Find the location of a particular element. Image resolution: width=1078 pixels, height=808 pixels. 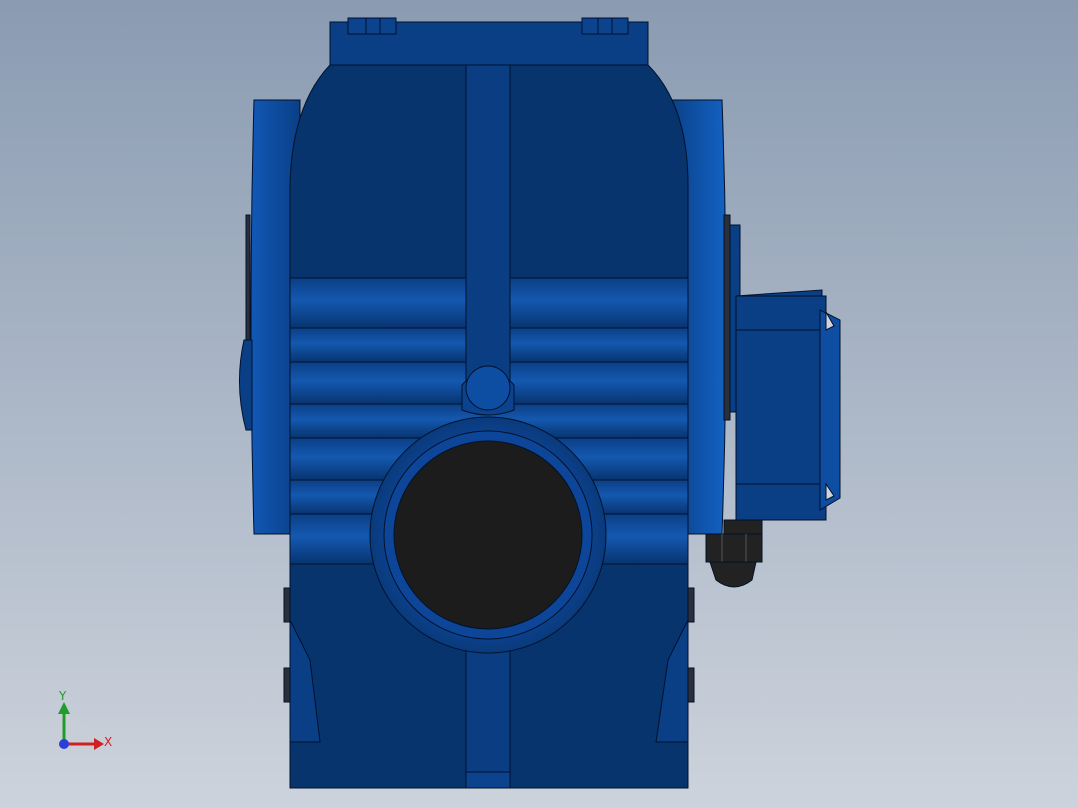

center-rib-lower is located at coordinates (488, 714).